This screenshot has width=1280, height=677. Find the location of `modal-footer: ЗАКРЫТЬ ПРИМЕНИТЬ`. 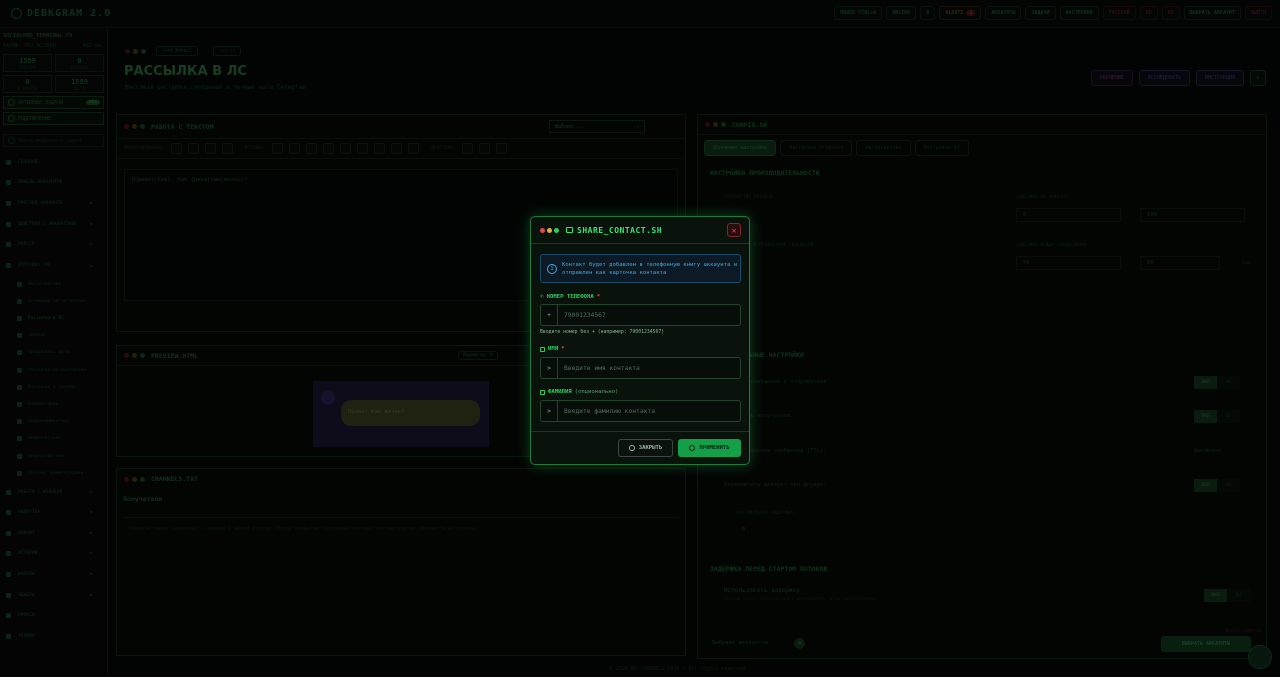

modal-footer: ЗАКРЫТЬ ПРИМЕНИТЬ is located at coordinates (640, 447).